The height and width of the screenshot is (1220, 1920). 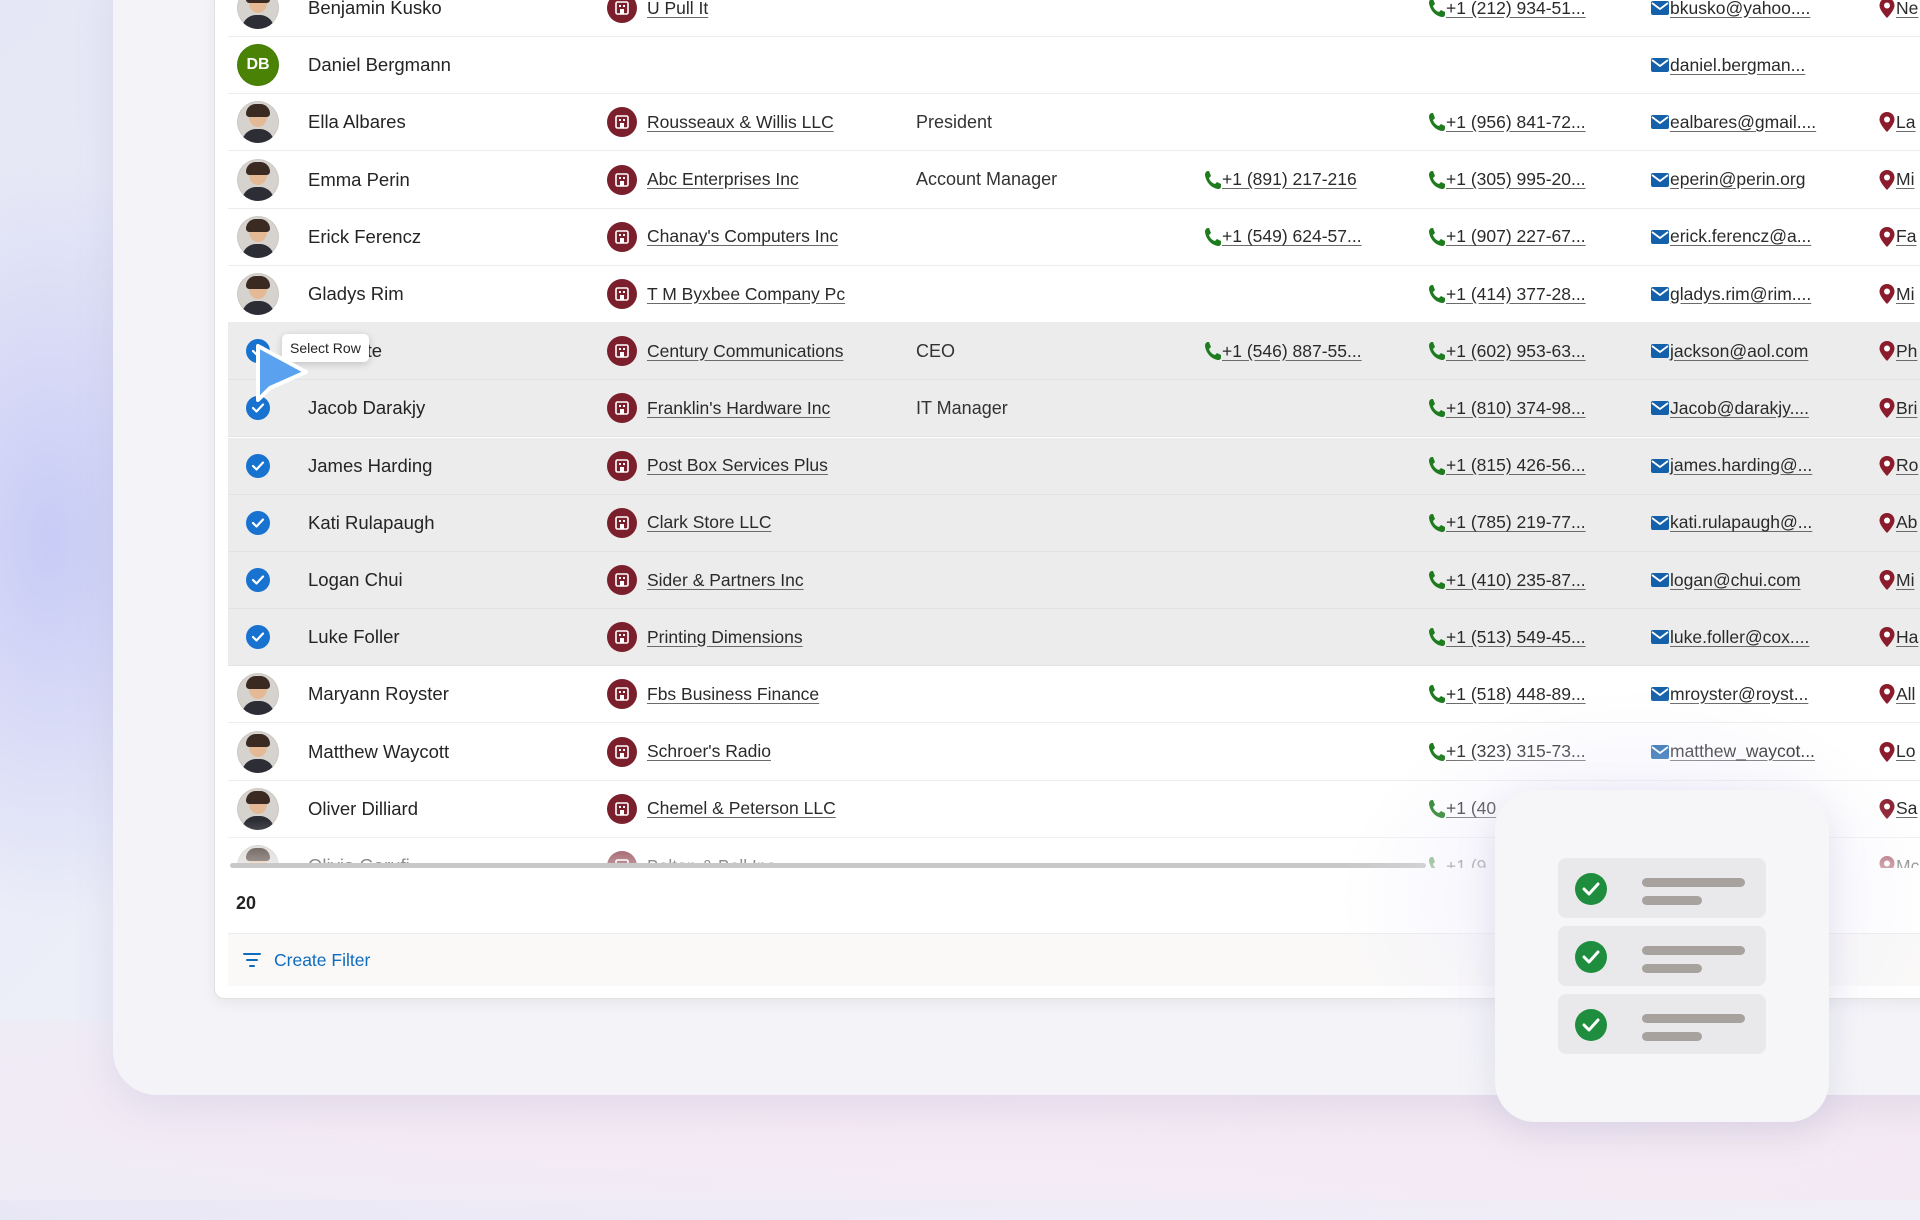 I want to click on address-link: Ph, so click(x=1906, y=351).